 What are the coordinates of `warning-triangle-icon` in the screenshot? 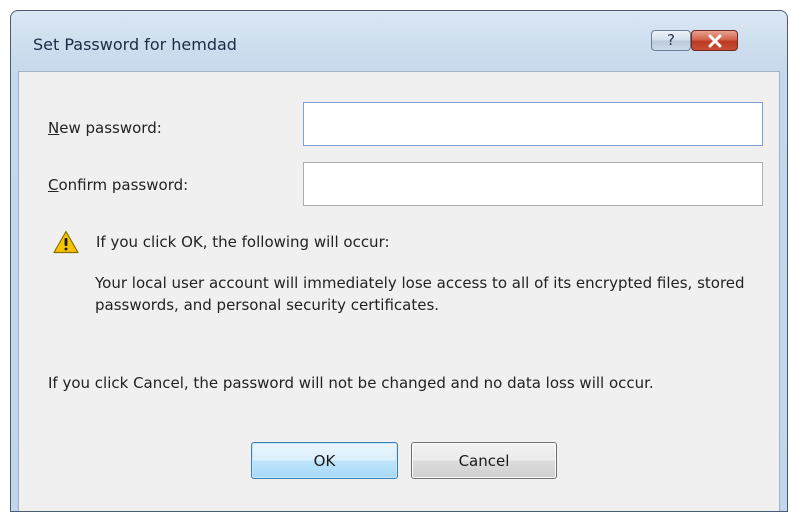 It's located at (66, 242).